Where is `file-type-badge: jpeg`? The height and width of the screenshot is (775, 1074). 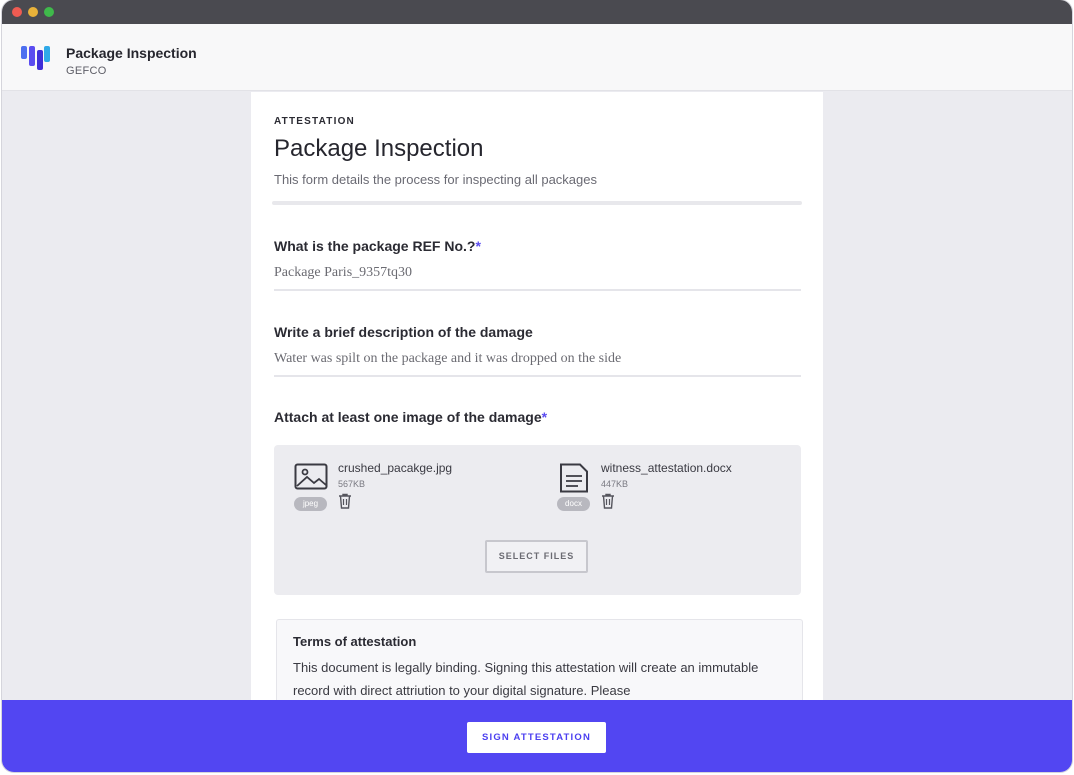
file-type-badge: jpeg is located at coordinates (310, 504).